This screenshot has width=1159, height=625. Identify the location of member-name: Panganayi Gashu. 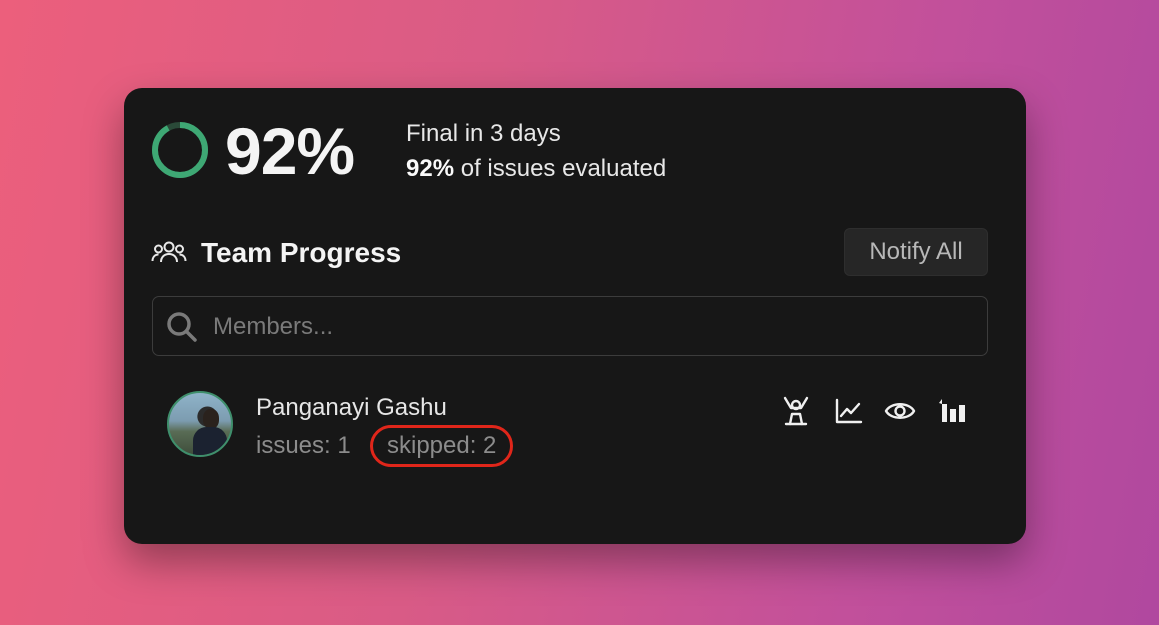
(351, 407).